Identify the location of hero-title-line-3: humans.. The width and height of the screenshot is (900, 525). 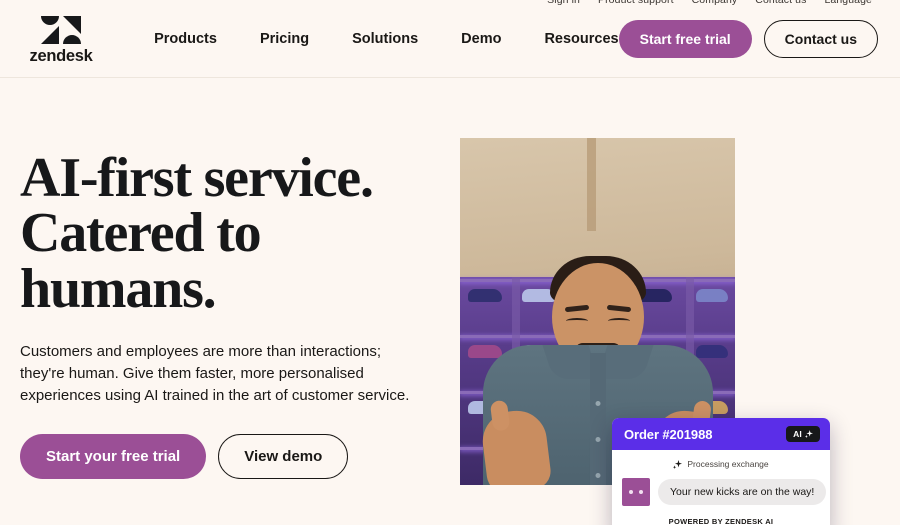
(118, 288).